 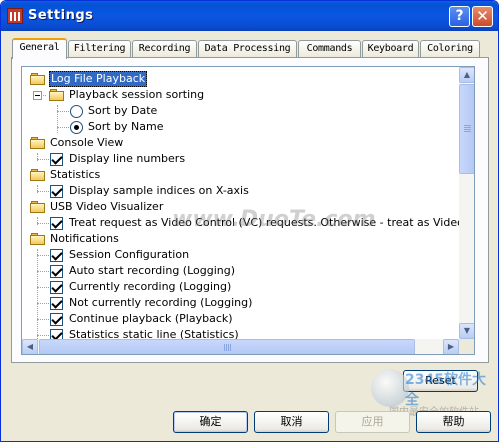 I want to click on radio-sort-by-date: Sort by Date, so click(x=240, y=111).